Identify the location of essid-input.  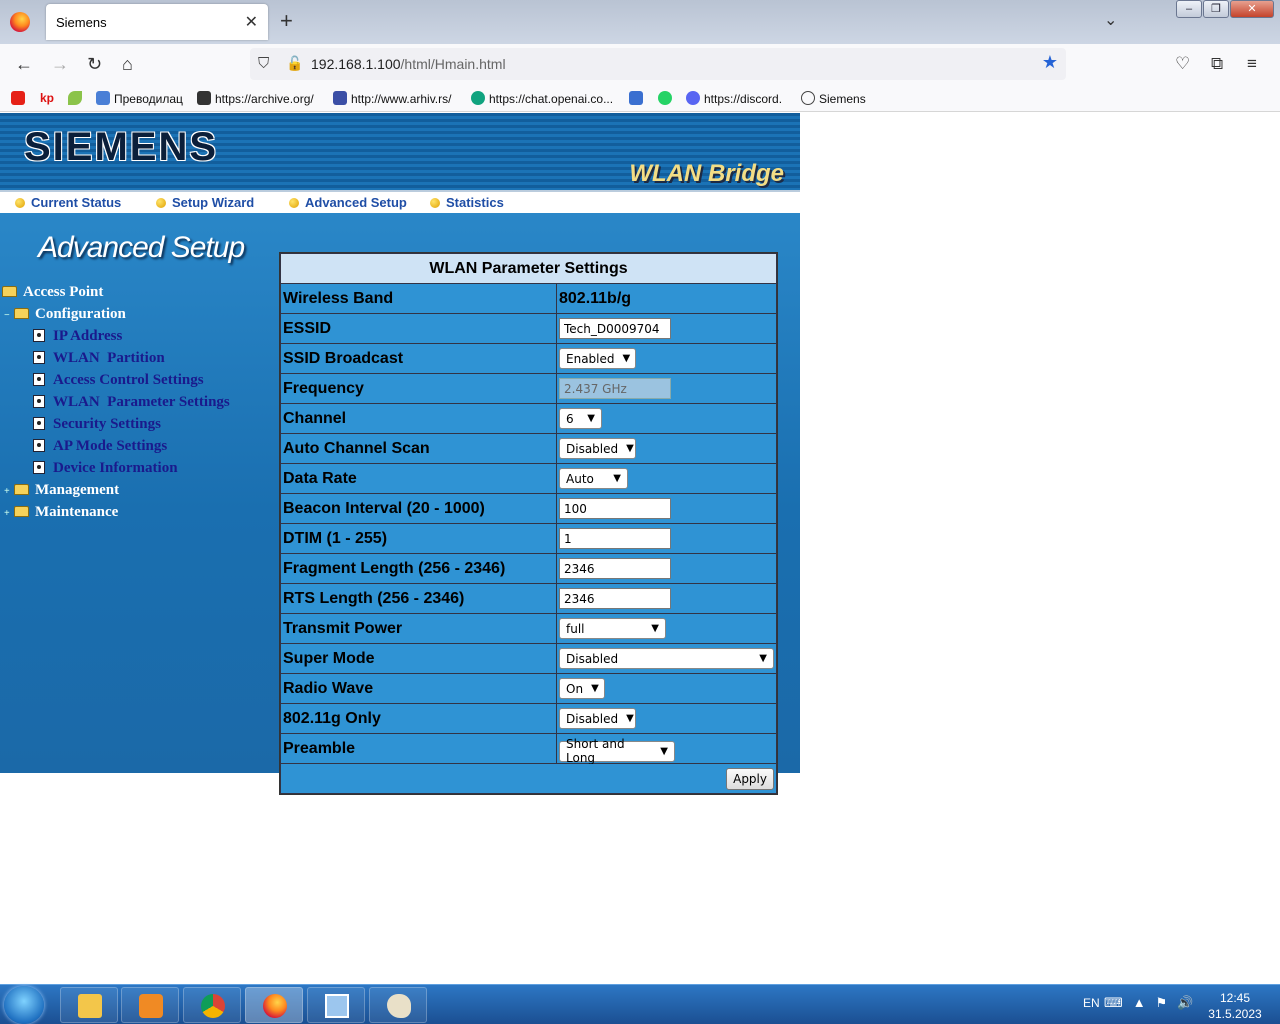
(615, 328).